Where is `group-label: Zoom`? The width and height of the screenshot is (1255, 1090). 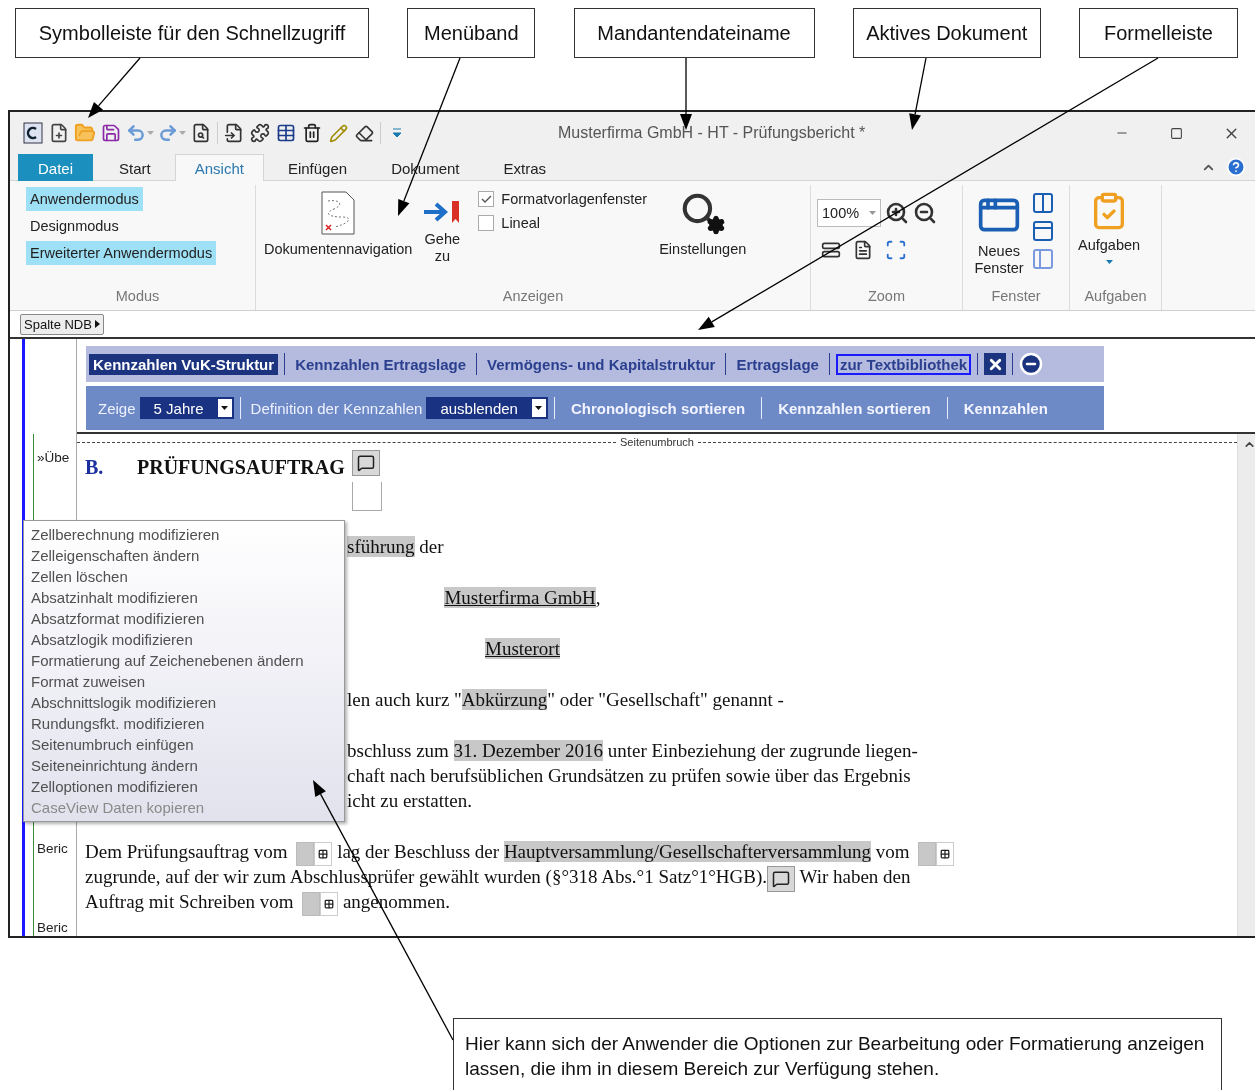
group-label: Zoom is located at coordinates (886, 297).